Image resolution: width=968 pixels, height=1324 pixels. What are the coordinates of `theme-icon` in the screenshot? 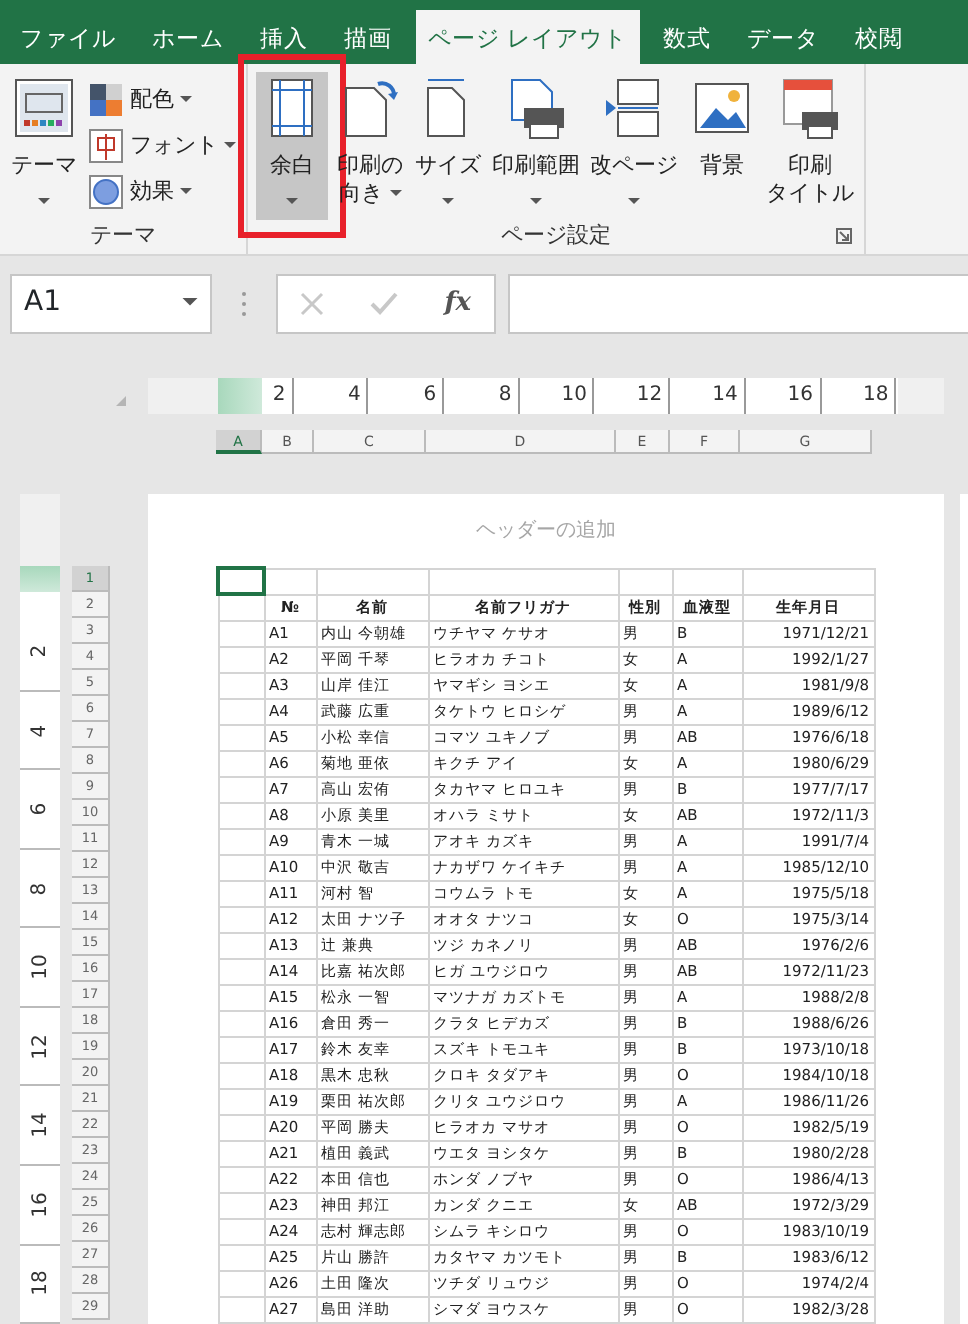 It's located at (44, 108).